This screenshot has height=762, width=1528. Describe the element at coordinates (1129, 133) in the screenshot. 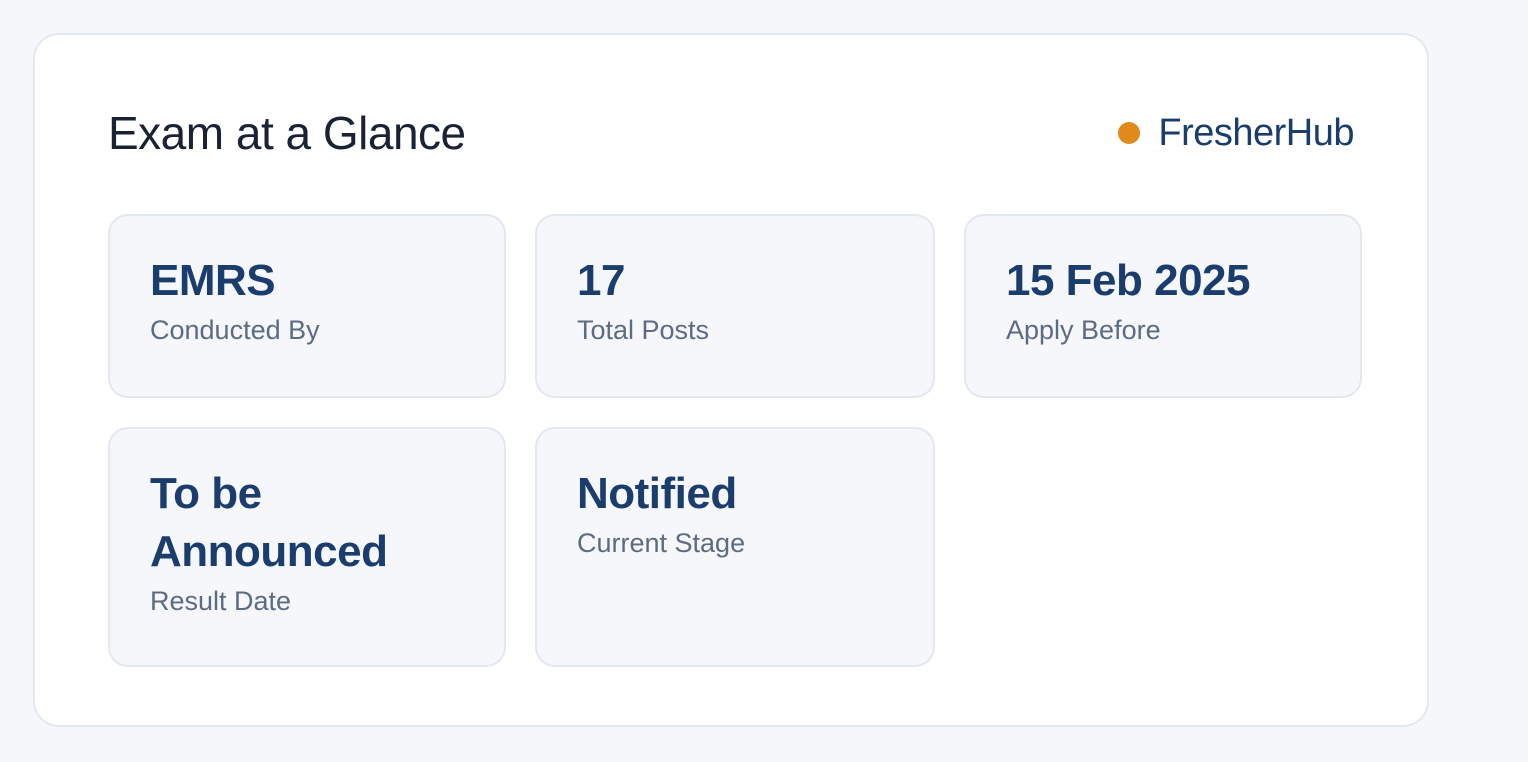

I see `brand-dot-icon` at that location.